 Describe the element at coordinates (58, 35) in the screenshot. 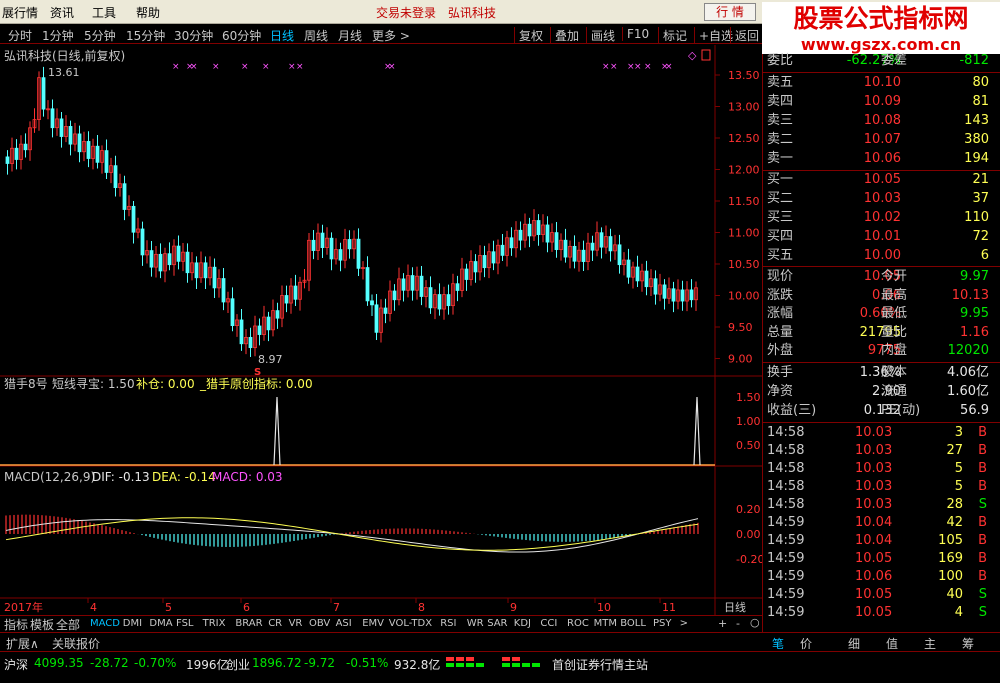

I see `period-tab-1min: 1分钟` at that location.